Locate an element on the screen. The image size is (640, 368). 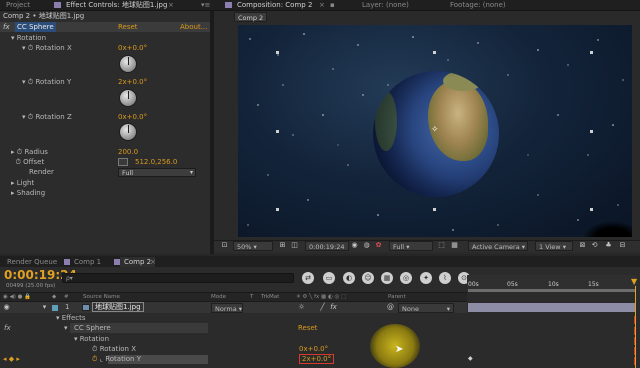
rotation-x-dial is located at coordinates (128, 64).